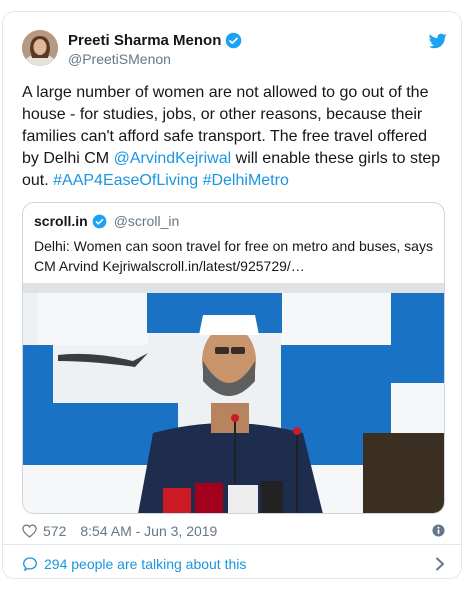 The image size is (465, 591). I want to click on hashtag-link: #DelhiMetro, so click(246, 180).